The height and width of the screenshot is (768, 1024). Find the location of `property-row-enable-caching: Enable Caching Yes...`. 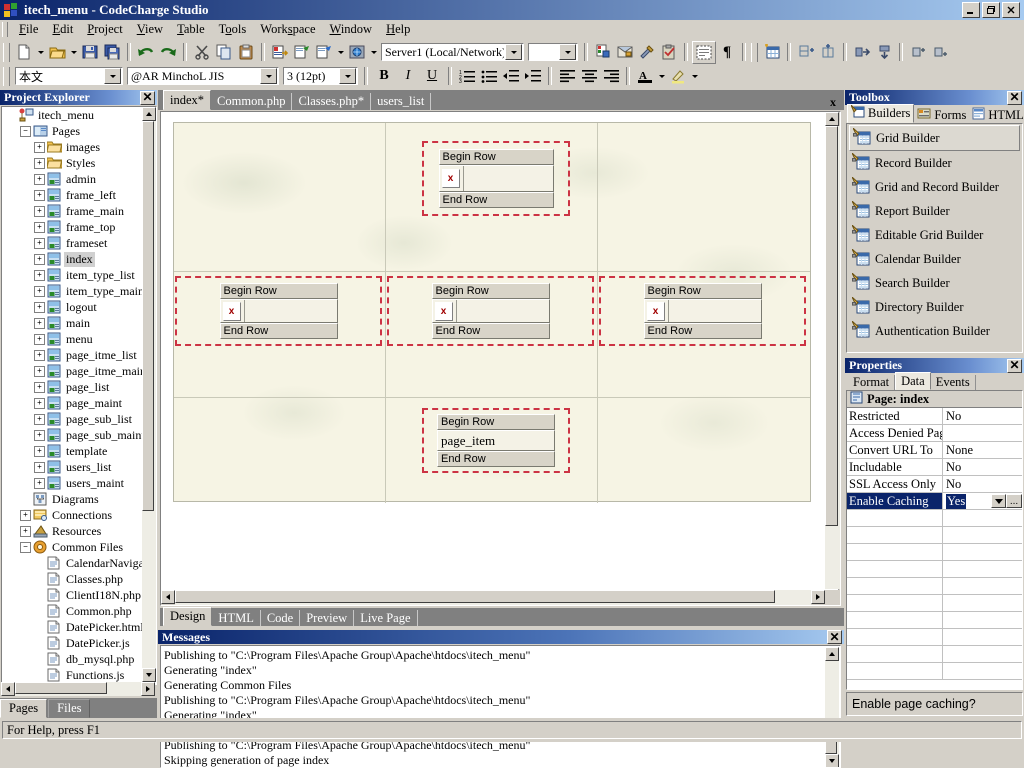

property-row-enable-caching: Enable Caching Yes... is located at coordinates (934, 501).